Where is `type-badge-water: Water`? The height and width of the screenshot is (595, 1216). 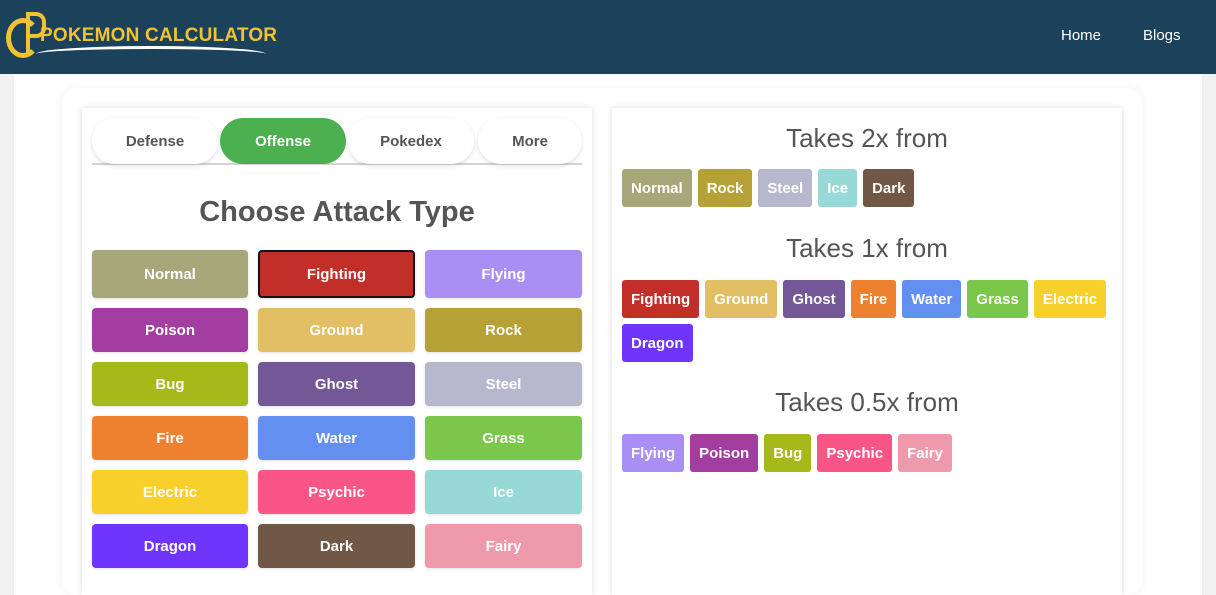
type-badge-water: Water is located at coordinates (932, 299).